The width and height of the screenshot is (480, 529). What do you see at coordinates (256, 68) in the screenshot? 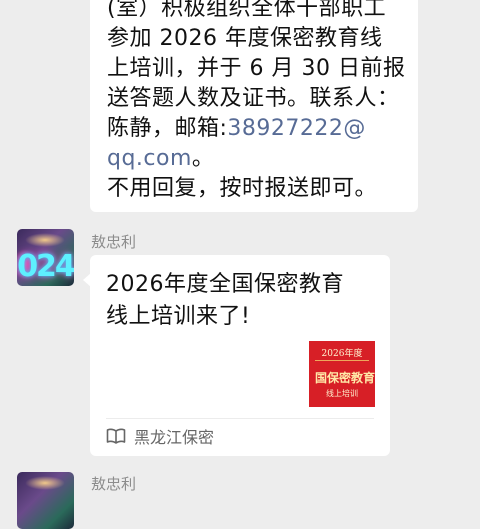
I see `message-line: 上培训，并于 6 月 30 日前报` at bounding box center [256, 68].